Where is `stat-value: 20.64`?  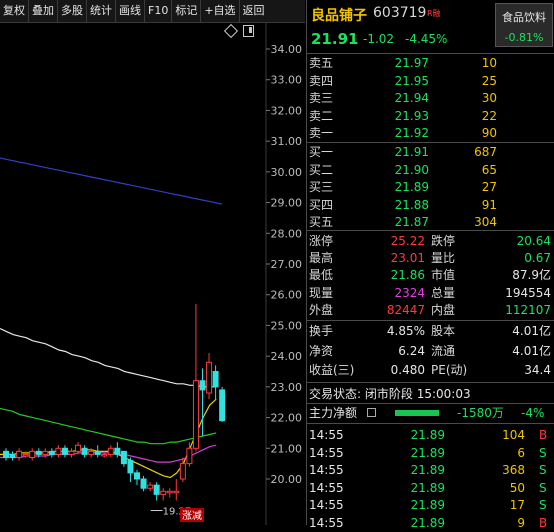
stat-value: 20.64 is located at coordinates (533, 241).